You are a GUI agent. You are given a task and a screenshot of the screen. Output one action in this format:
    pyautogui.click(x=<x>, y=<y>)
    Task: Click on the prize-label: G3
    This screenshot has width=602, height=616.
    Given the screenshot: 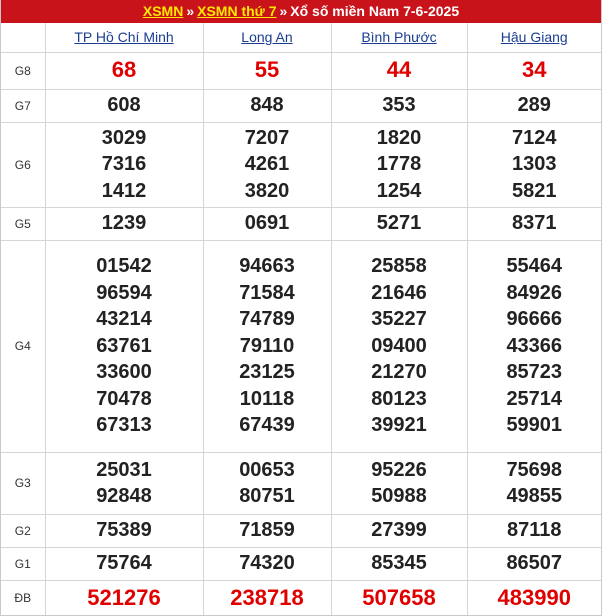 What is the action you would take?
    pyautogui.click(x=23, y=483)
    